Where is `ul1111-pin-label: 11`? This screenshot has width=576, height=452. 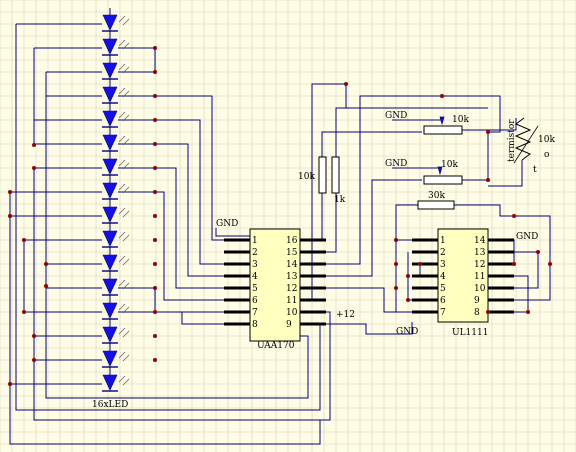 ul1111-pin-label: 11 is located at coordinates (479, 277).